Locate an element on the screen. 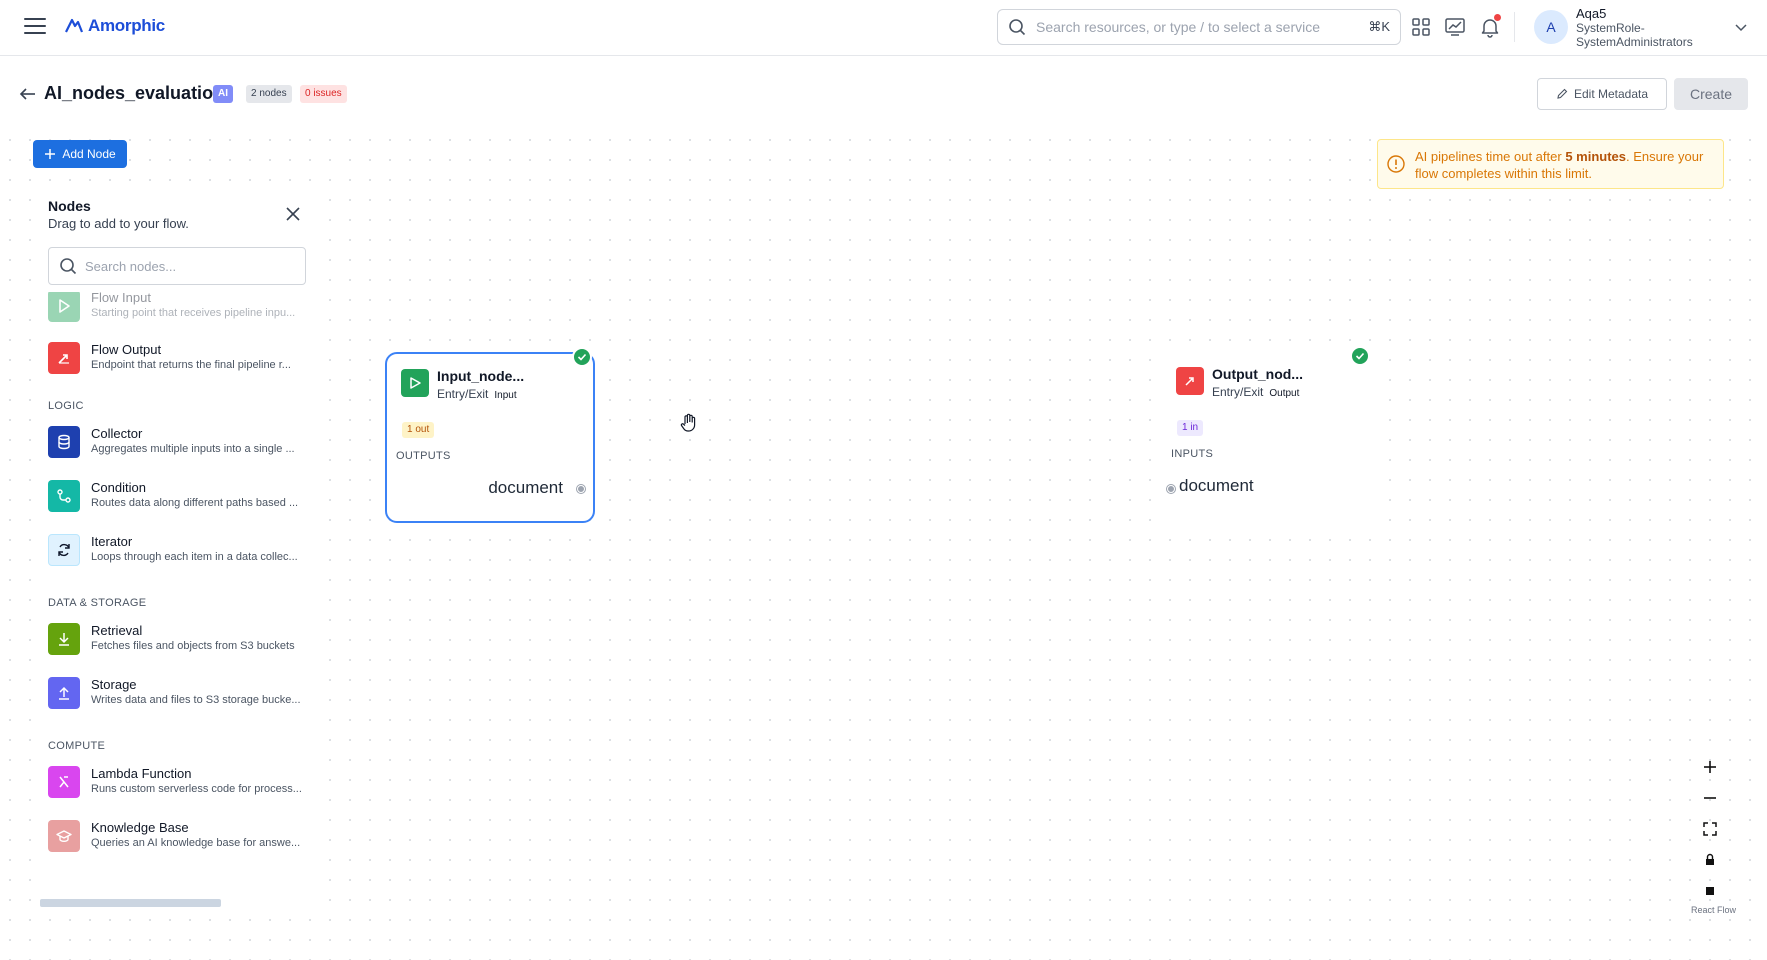 The width and height of the screenshot is (1767, 960). user-role-line1: SystemRole- is located at coordinates (1610, 28).